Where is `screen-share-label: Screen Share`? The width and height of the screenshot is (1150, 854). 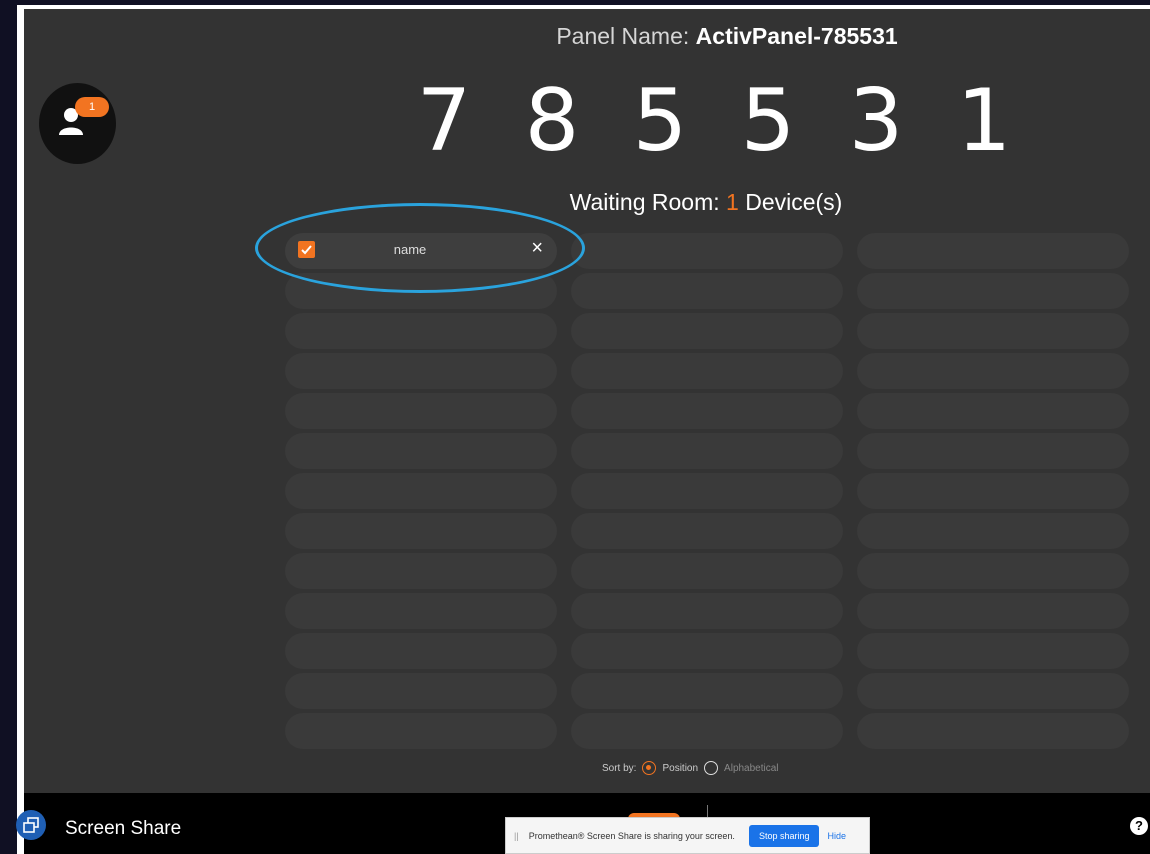 screen-share-label: Screen Share is located at coordinates (123, 829).